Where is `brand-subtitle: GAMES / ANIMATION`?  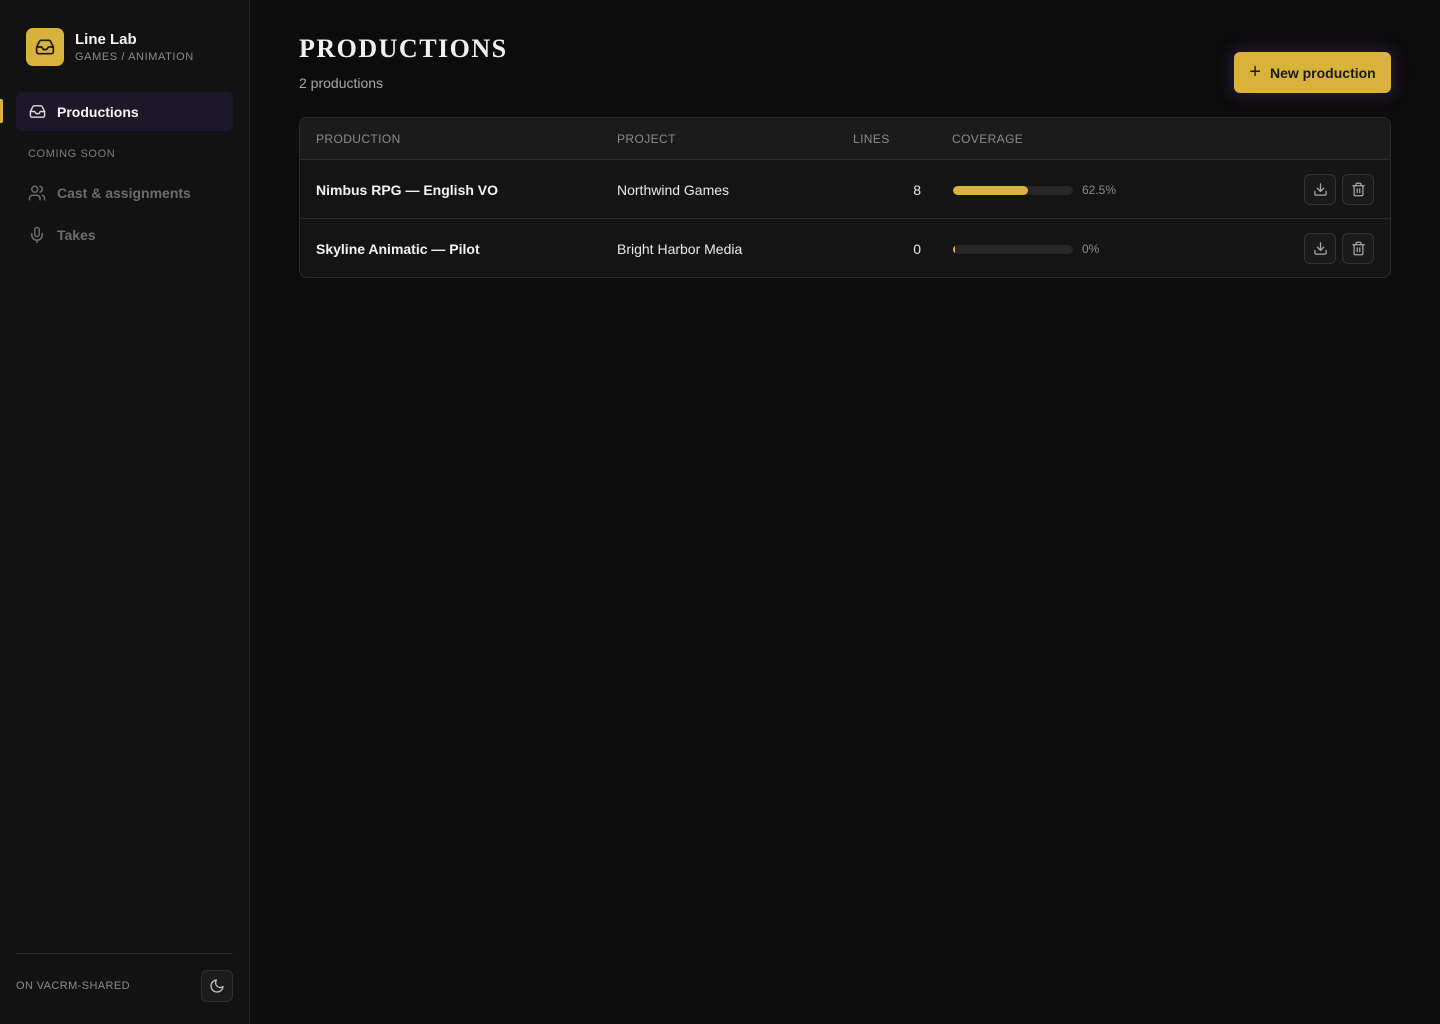 brand-subtitle: GAMES / ANIMATION is located at coordinates (134, 56).